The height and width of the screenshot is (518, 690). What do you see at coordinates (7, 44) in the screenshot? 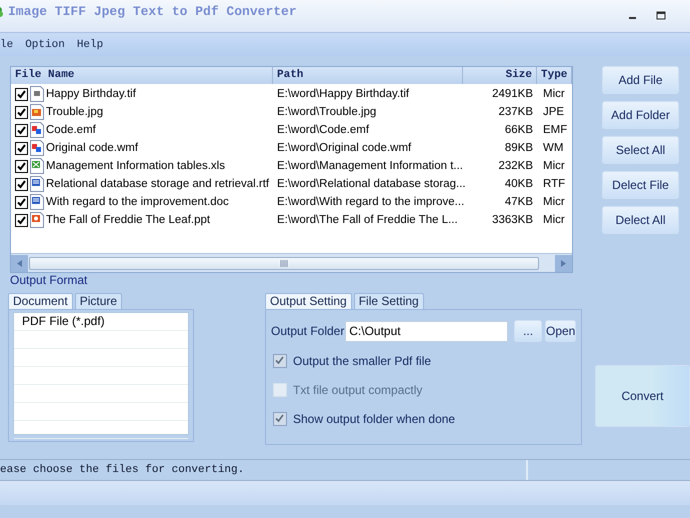
I see `menu-item: le` at bounding box center [7, 44].